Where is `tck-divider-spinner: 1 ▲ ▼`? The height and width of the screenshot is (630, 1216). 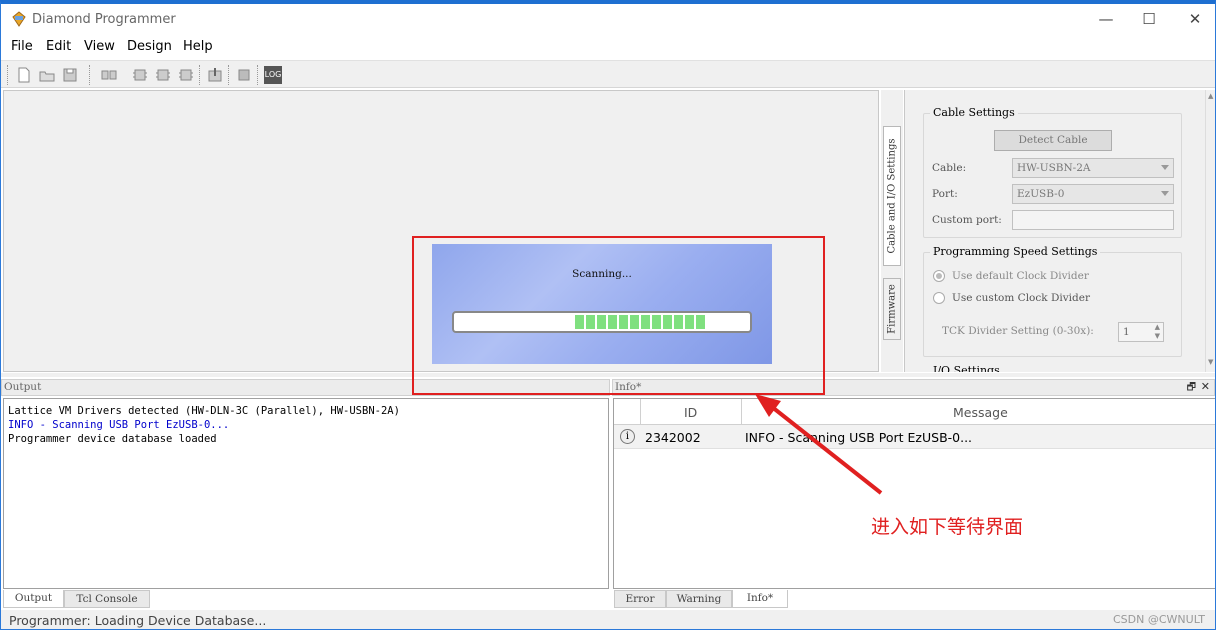
tck-divider-spinner: 1 ▲ ▼ is located at coordinates (1141, 332).